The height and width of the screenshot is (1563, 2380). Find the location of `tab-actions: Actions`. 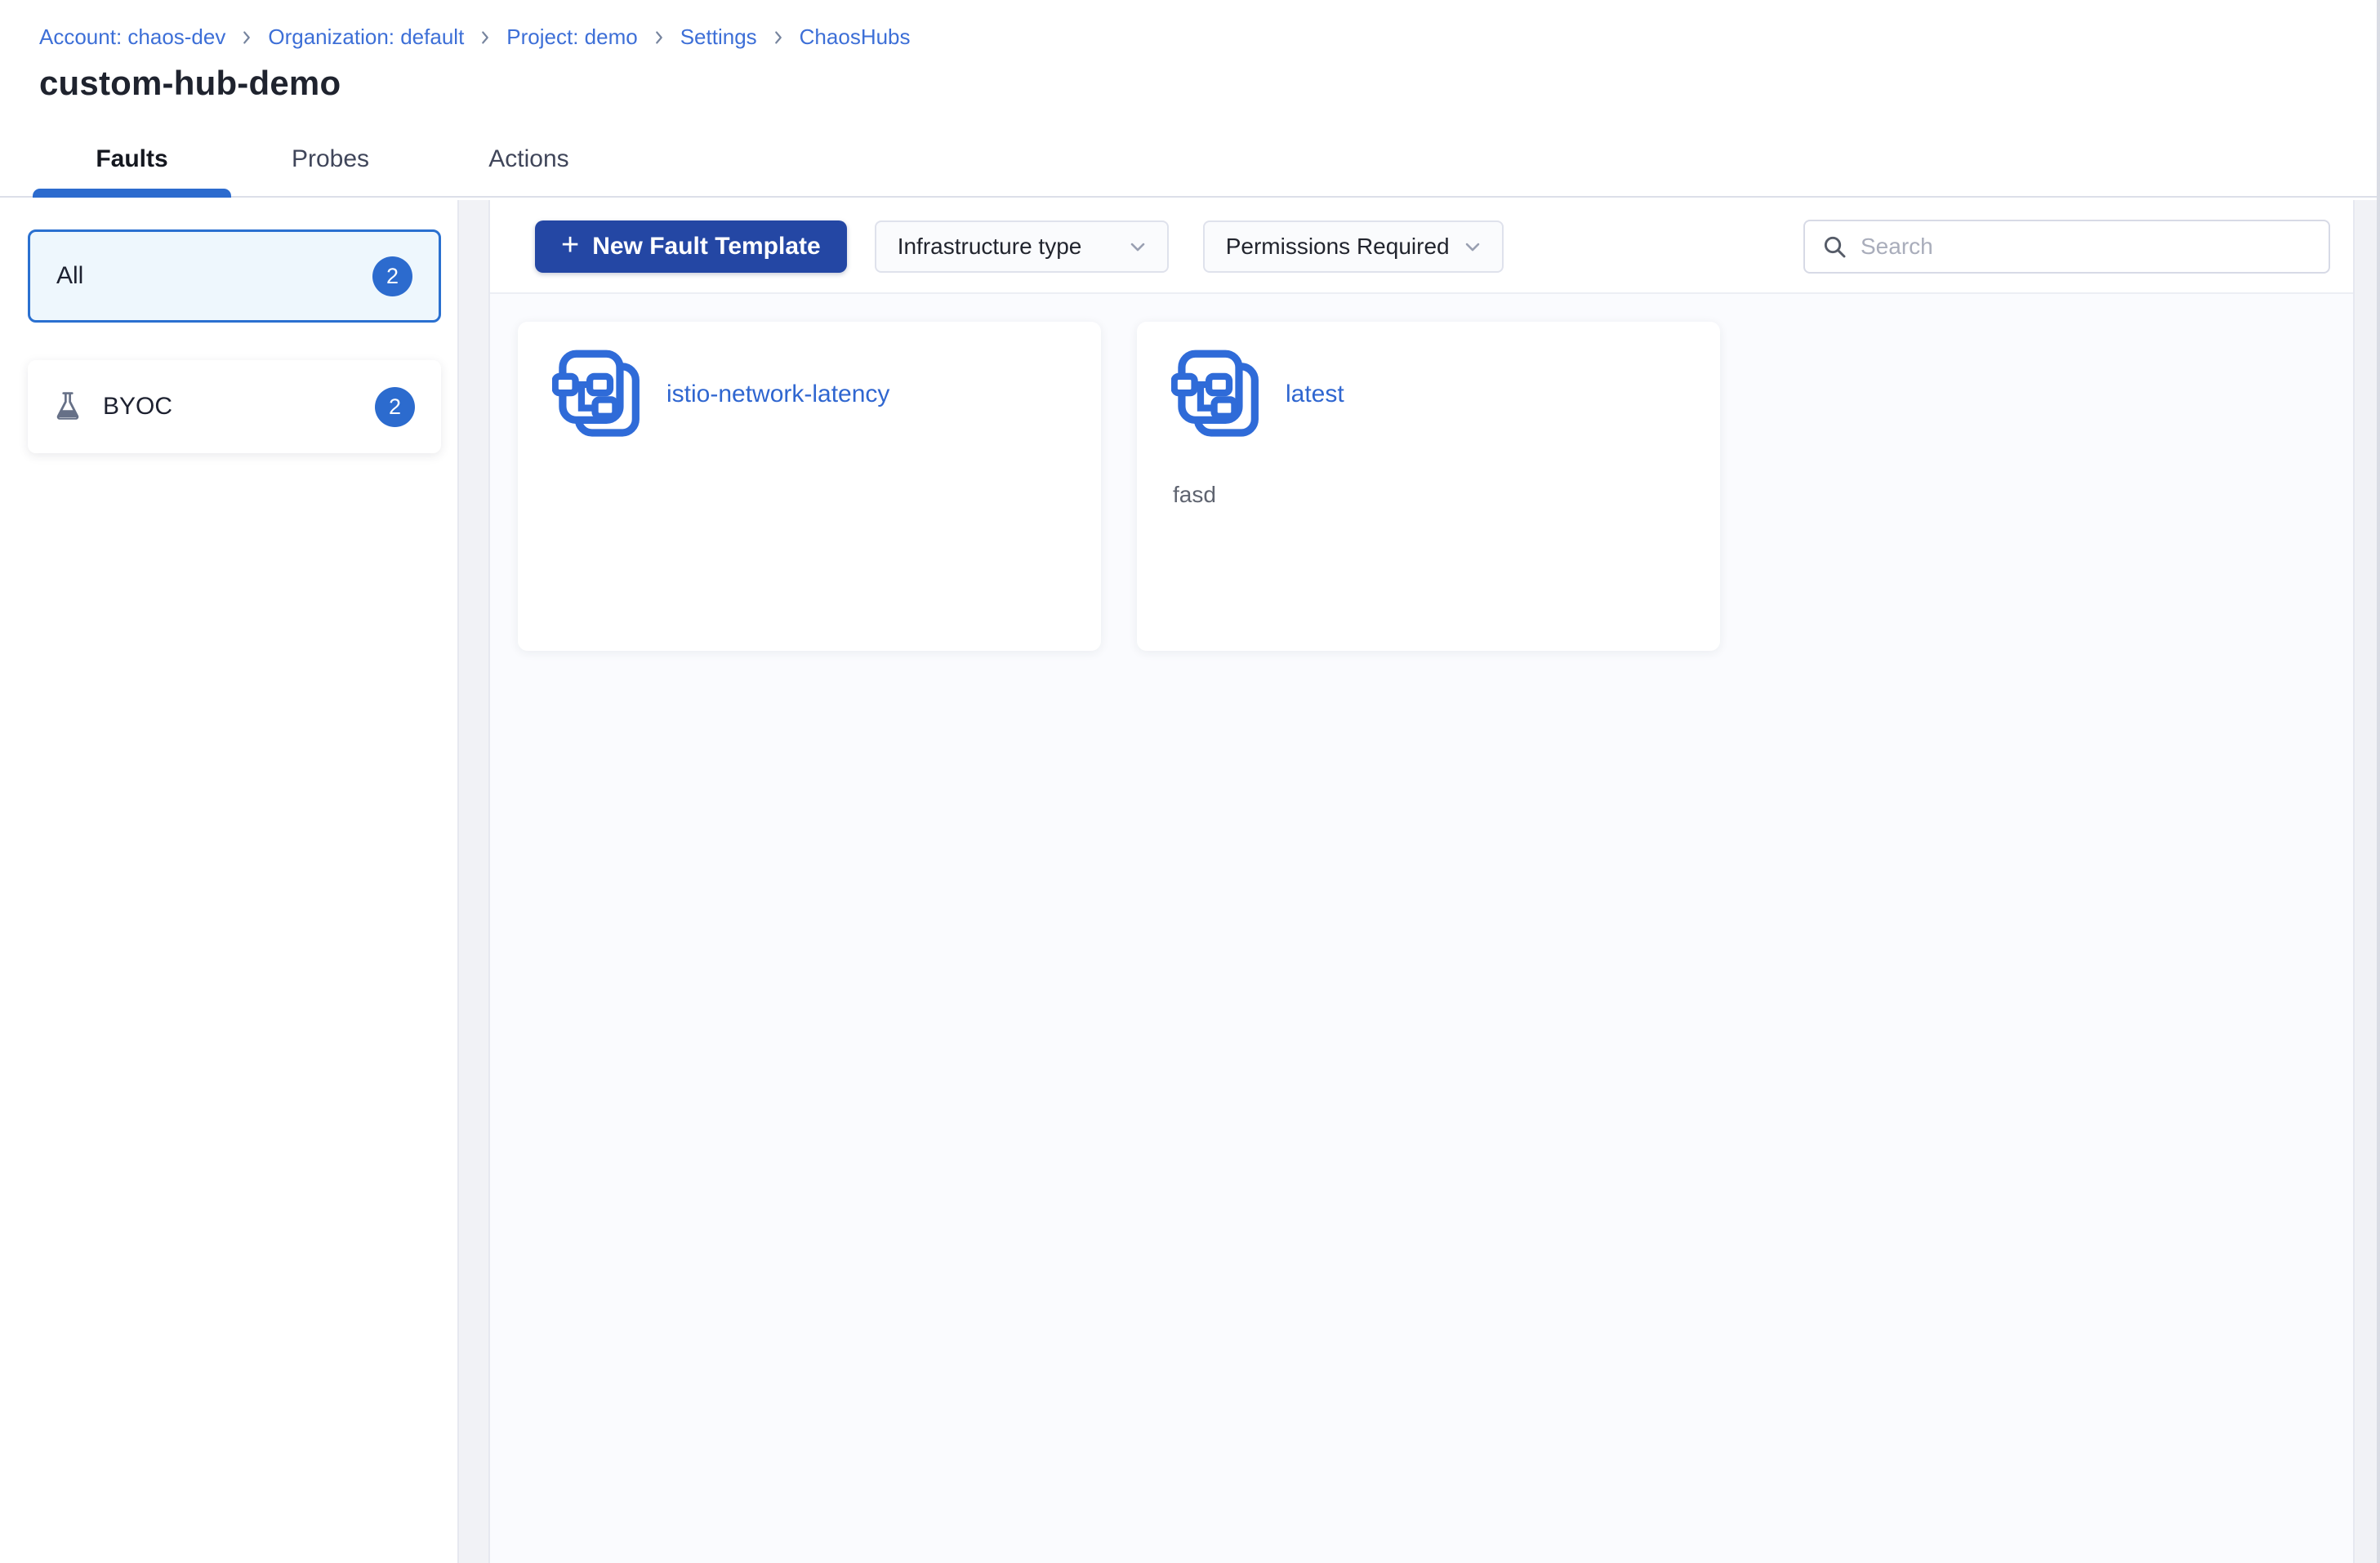

tab-actions: Actions is located at coordinates (529, 159).